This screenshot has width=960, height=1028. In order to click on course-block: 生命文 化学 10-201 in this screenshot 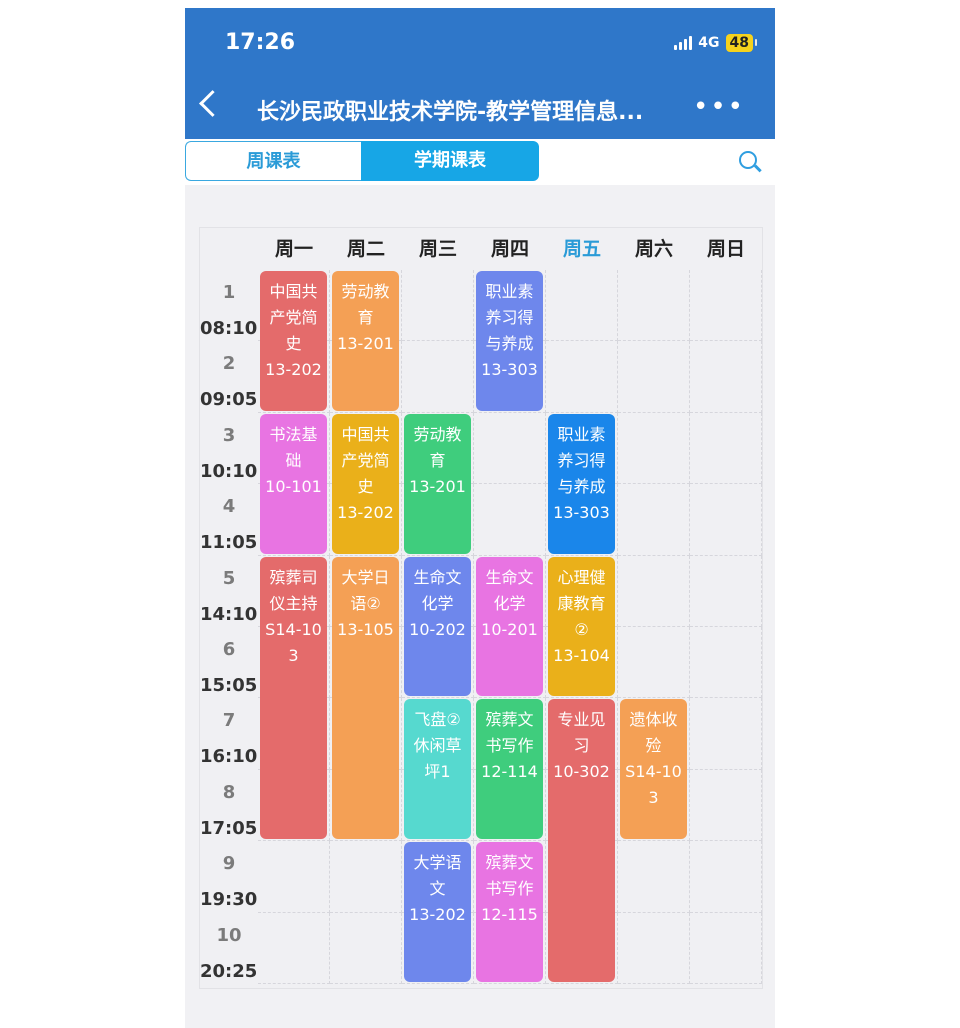, I will do `click(509, 626)`.